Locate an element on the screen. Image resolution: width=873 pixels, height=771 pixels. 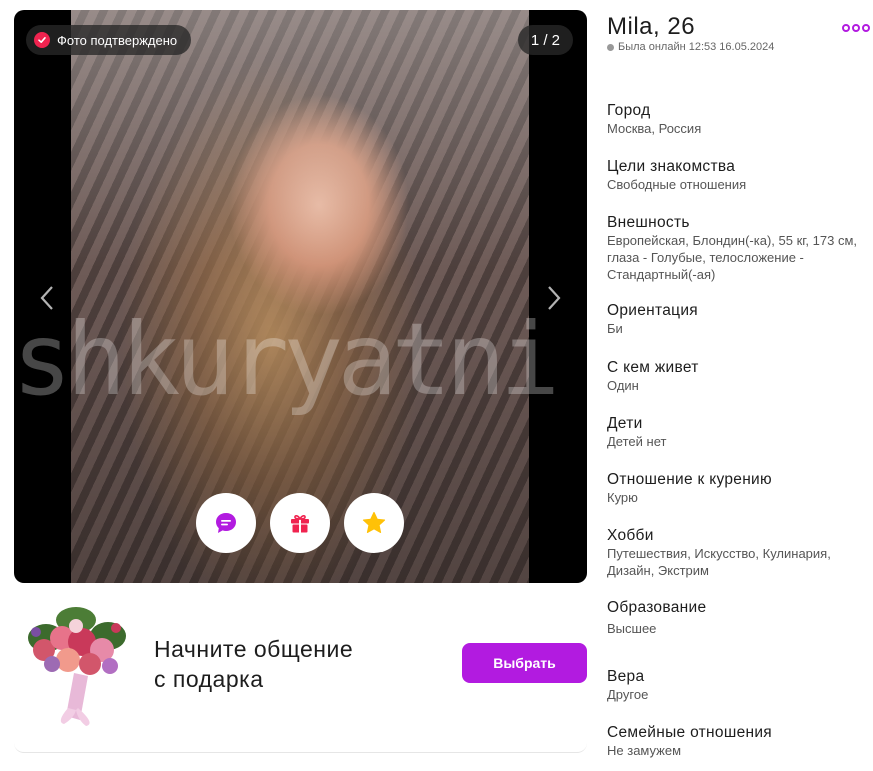
gift-icon is located at coordinates (300, 524).